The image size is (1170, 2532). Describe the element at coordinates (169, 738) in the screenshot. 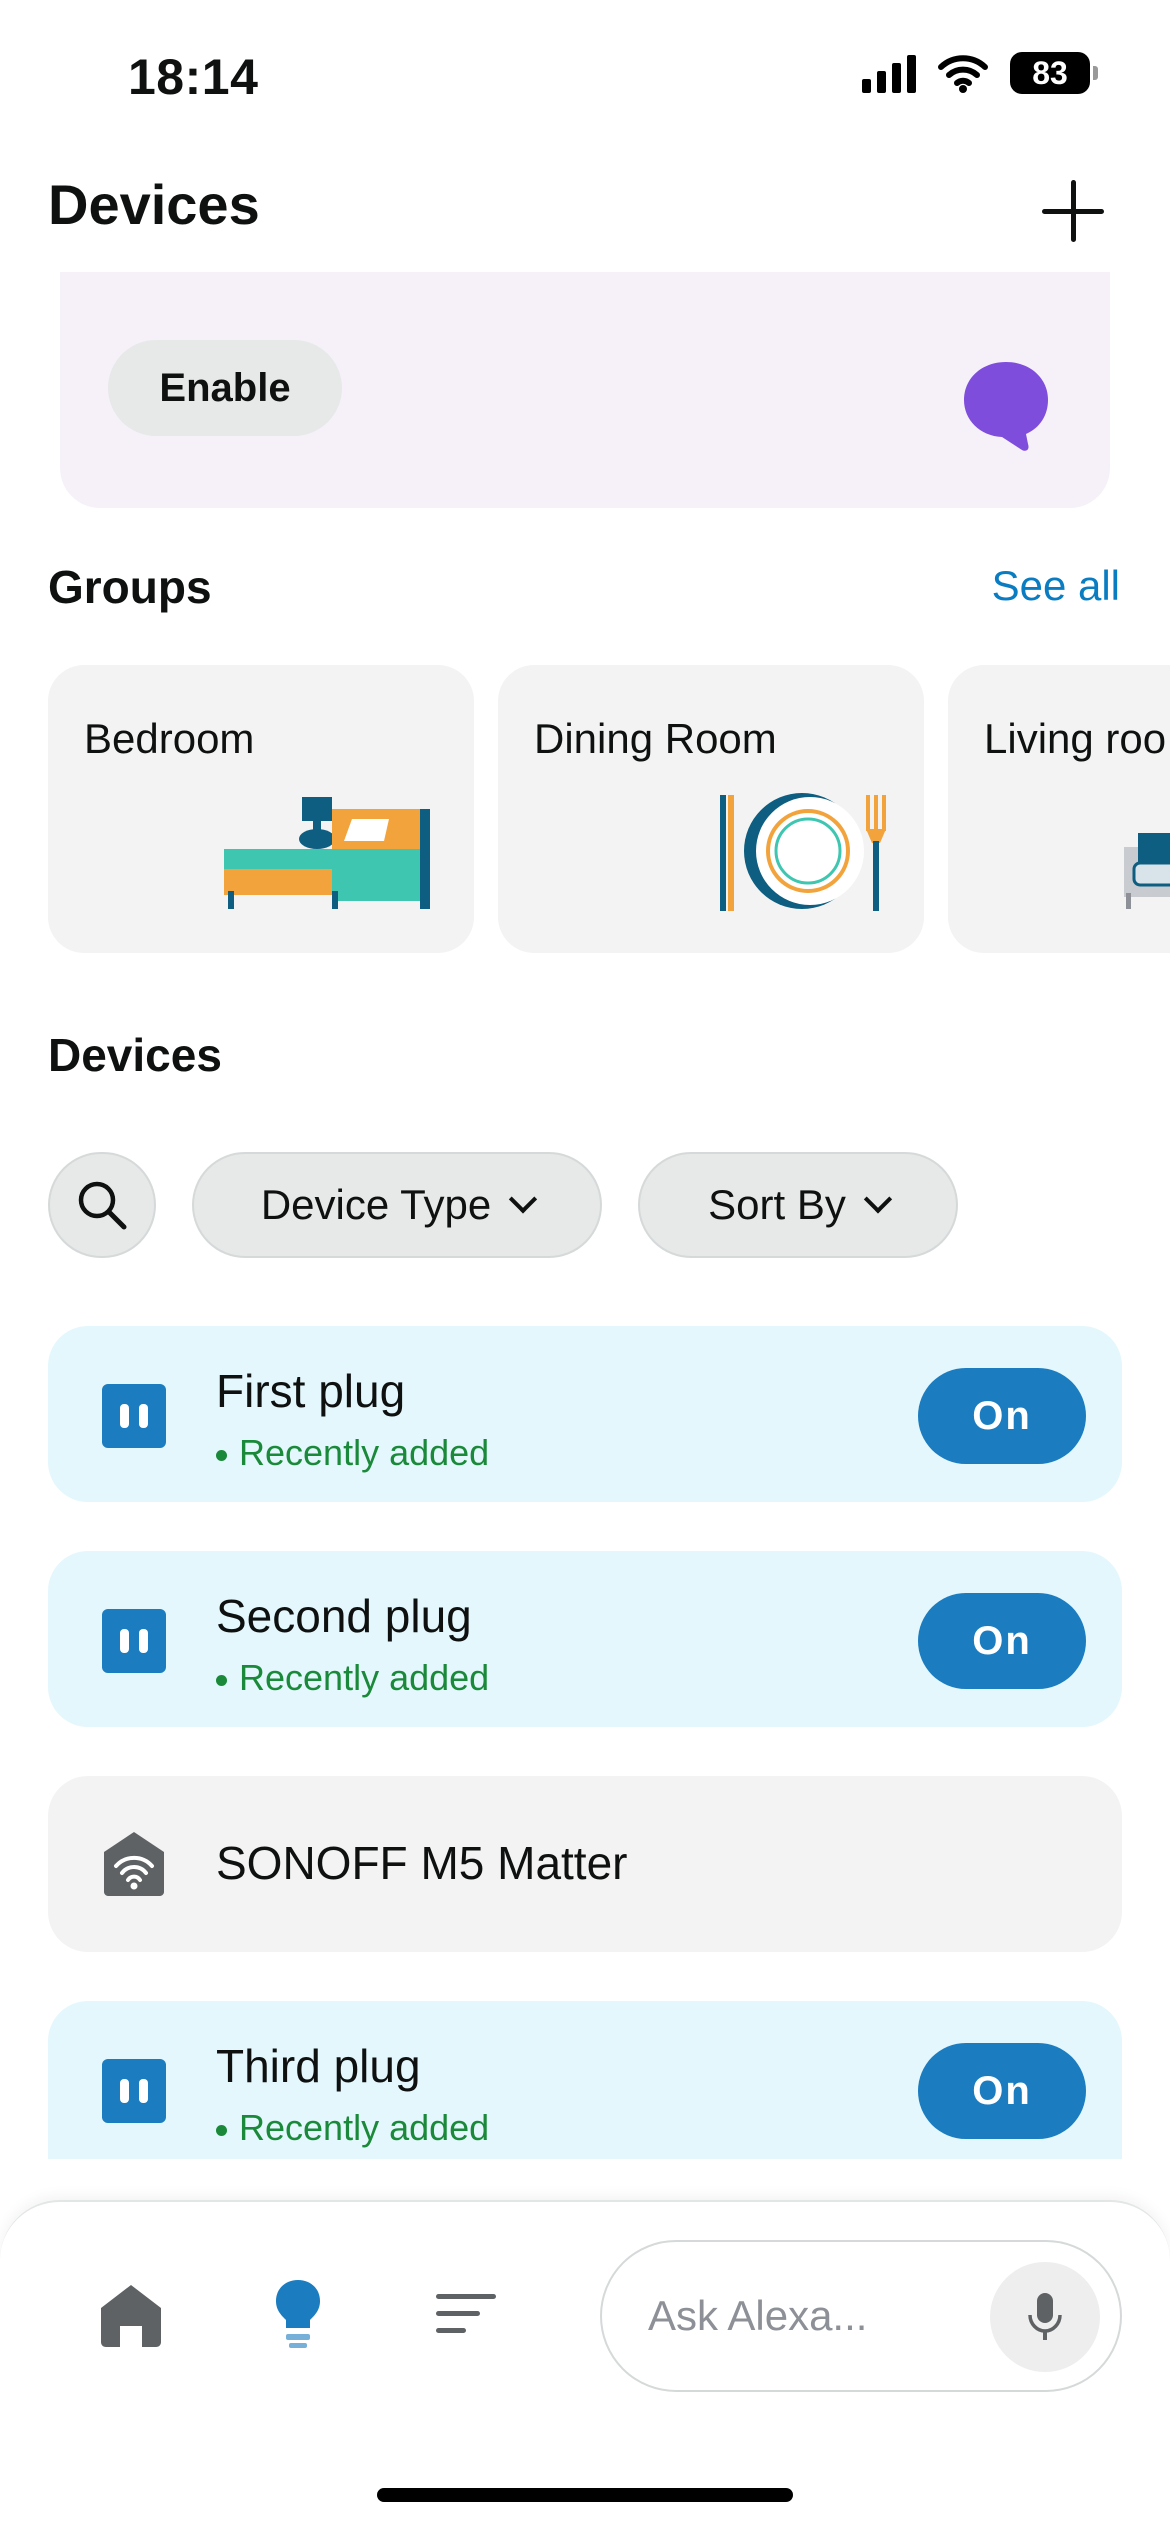

I see `group-label: Bedroom` at that location.